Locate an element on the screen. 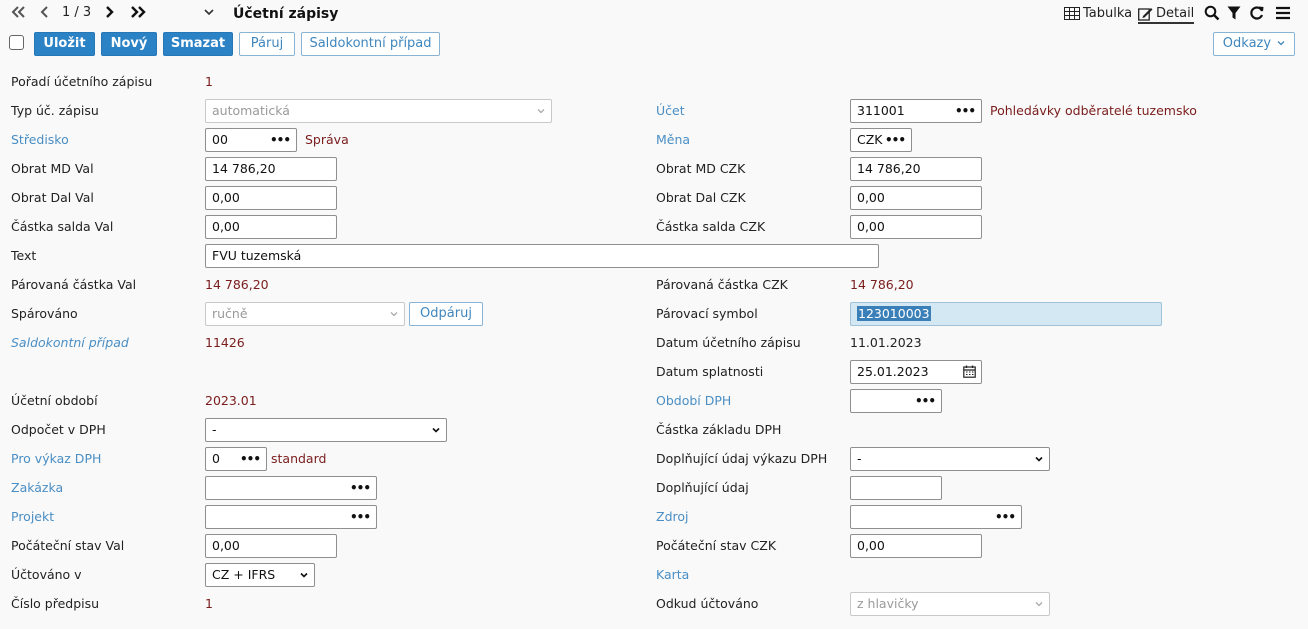  zdroj-input: ••• is located at coordinates (936, 517).